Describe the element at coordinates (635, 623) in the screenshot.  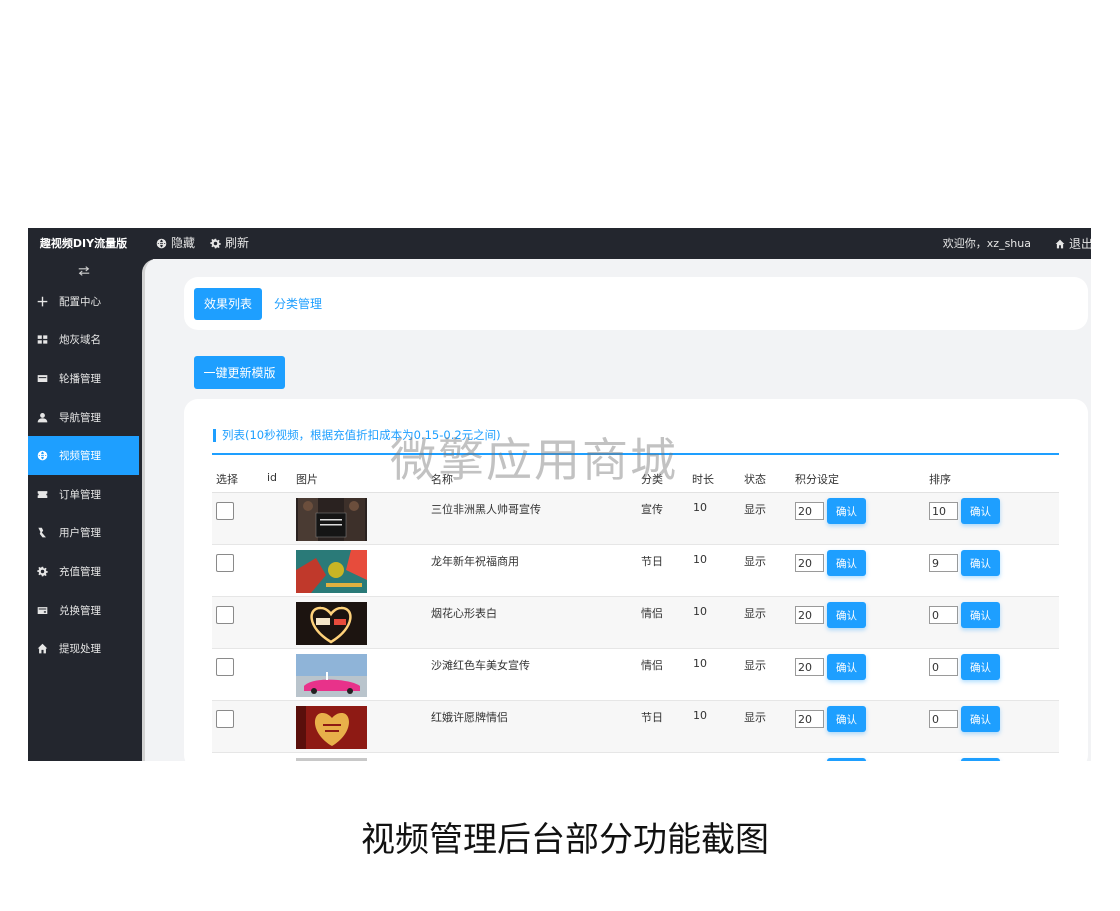
I see `table-row: 烟花心形表白 情侣 10 显示 确认 确认` at that location.